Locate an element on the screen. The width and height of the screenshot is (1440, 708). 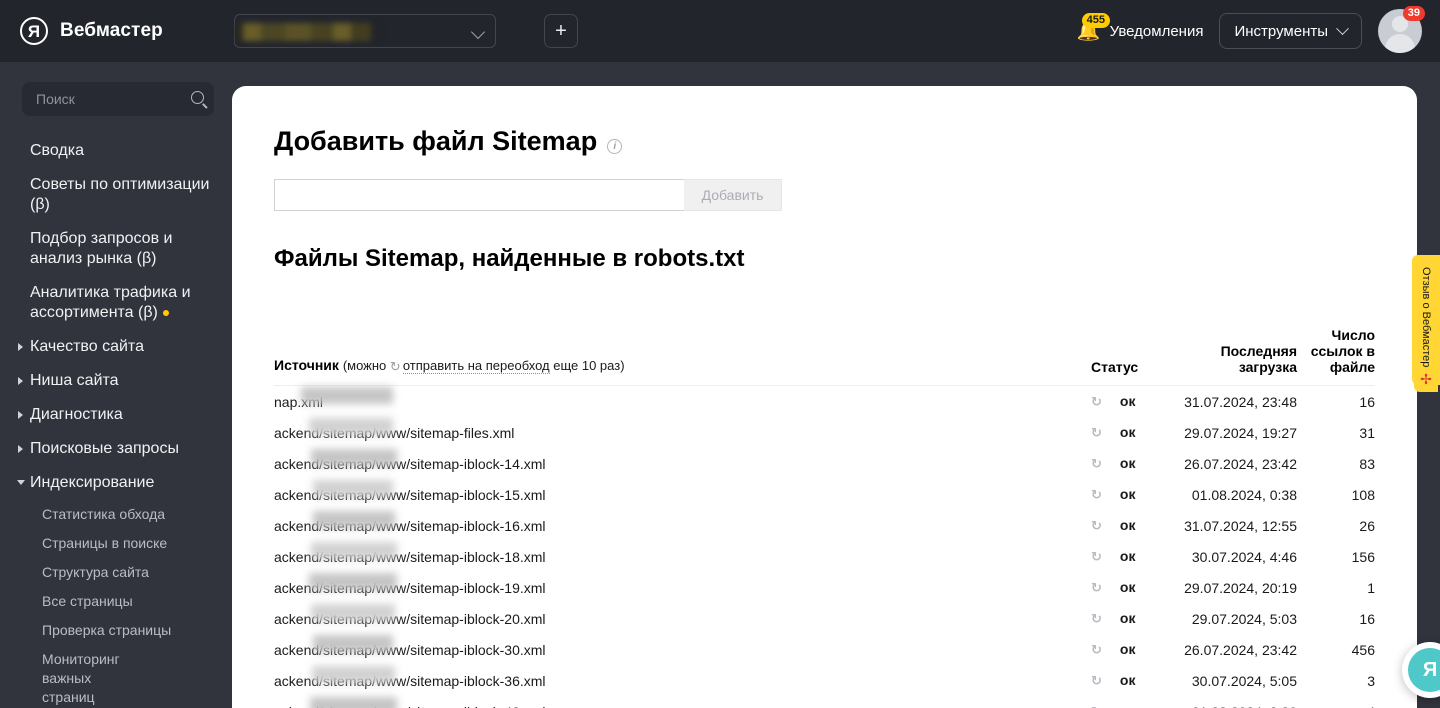
cell-source: ackend/sitemap/www/sitemap-iblock-15.xml is located at coordinates (682, 494).